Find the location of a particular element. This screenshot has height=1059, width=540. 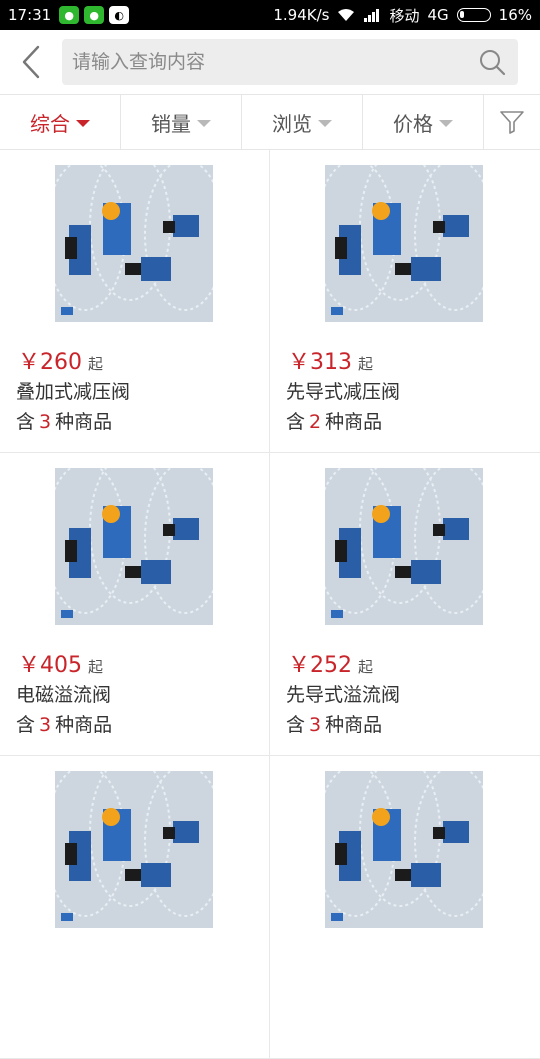

filter-funnel-button is located at coordinates (512, 122).